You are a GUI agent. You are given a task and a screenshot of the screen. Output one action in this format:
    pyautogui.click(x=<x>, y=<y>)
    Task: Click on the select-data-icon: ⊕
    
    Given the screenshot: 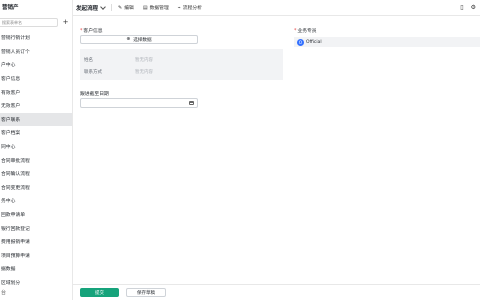 What is the action you would take?
    pyautogui.click(x=128, y=39)
    